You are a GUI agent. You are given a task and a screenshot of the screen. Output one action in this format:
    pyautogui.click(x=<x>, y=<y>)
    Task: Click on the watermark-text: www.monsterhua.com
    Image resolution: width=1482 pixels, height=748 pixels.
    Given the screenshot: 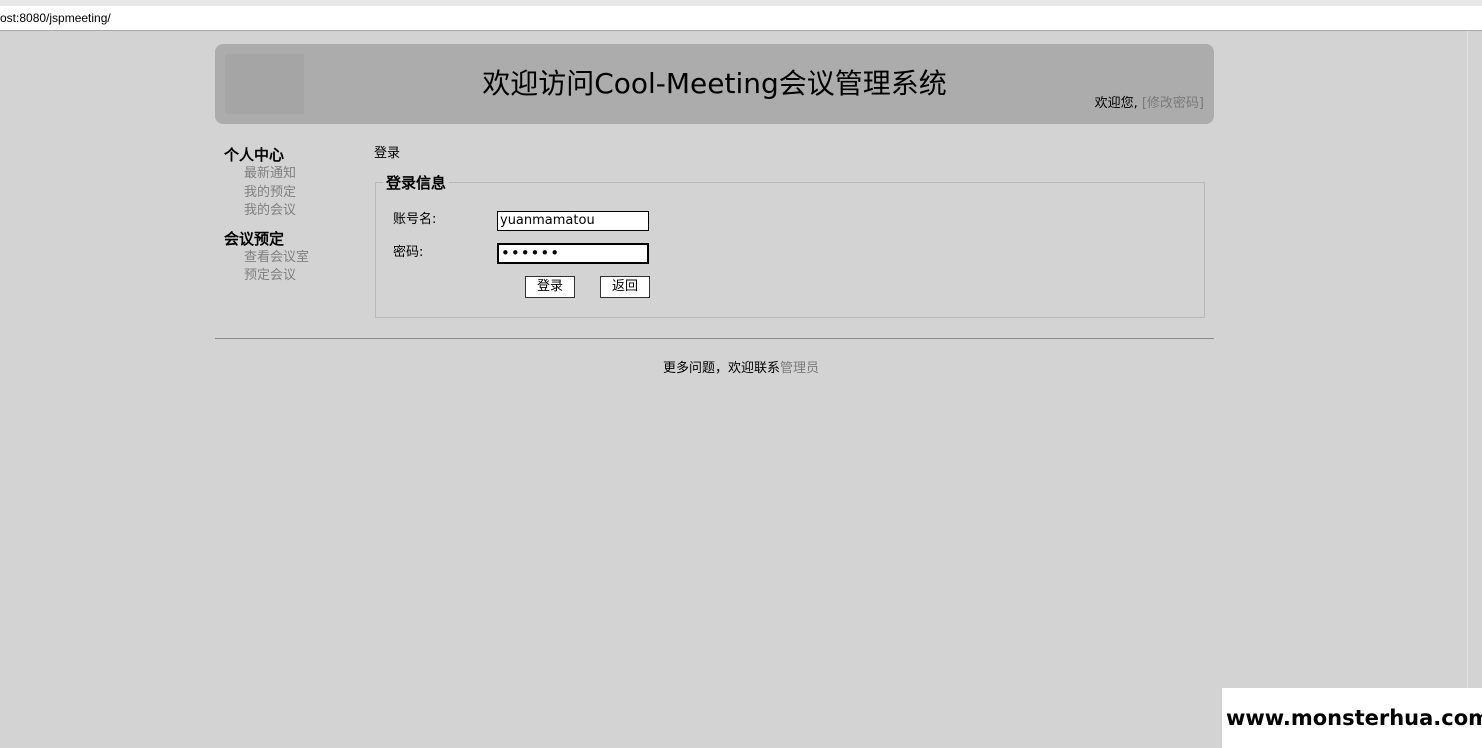 What is the action you would take?
    pyautogui.click(x=1354, y=718)
    